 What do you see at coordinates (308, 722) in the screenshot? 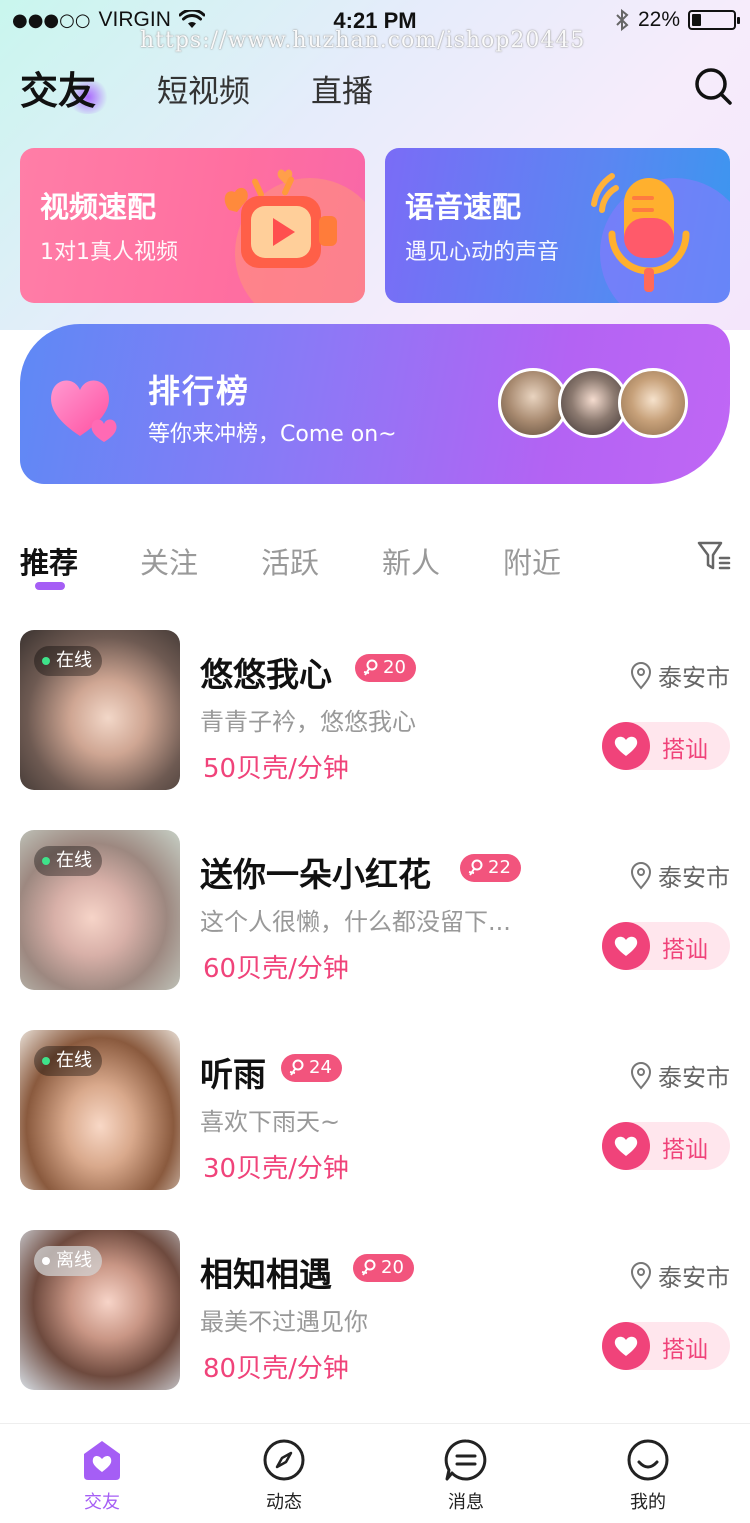
I see `user-signature: 青青子衿，悠悠我心` at bounding box center [308, 722].